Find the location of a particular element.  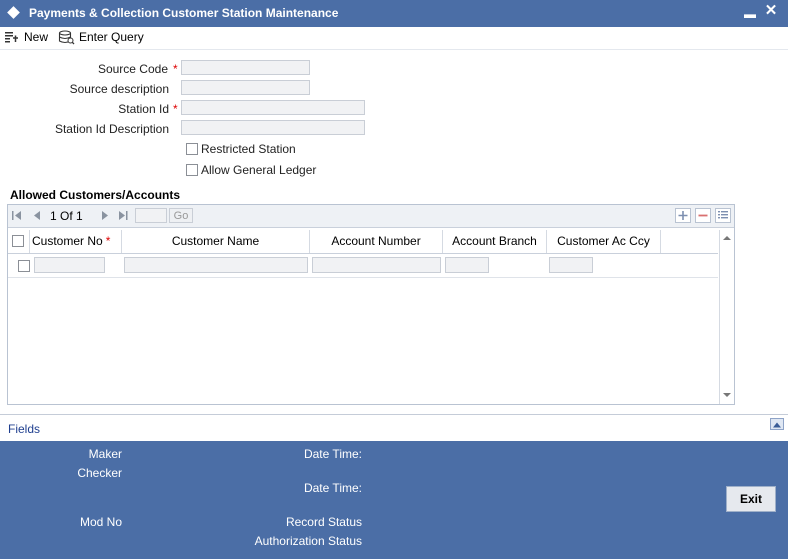

fields-link: Fields is located at coordinates (24, 429).